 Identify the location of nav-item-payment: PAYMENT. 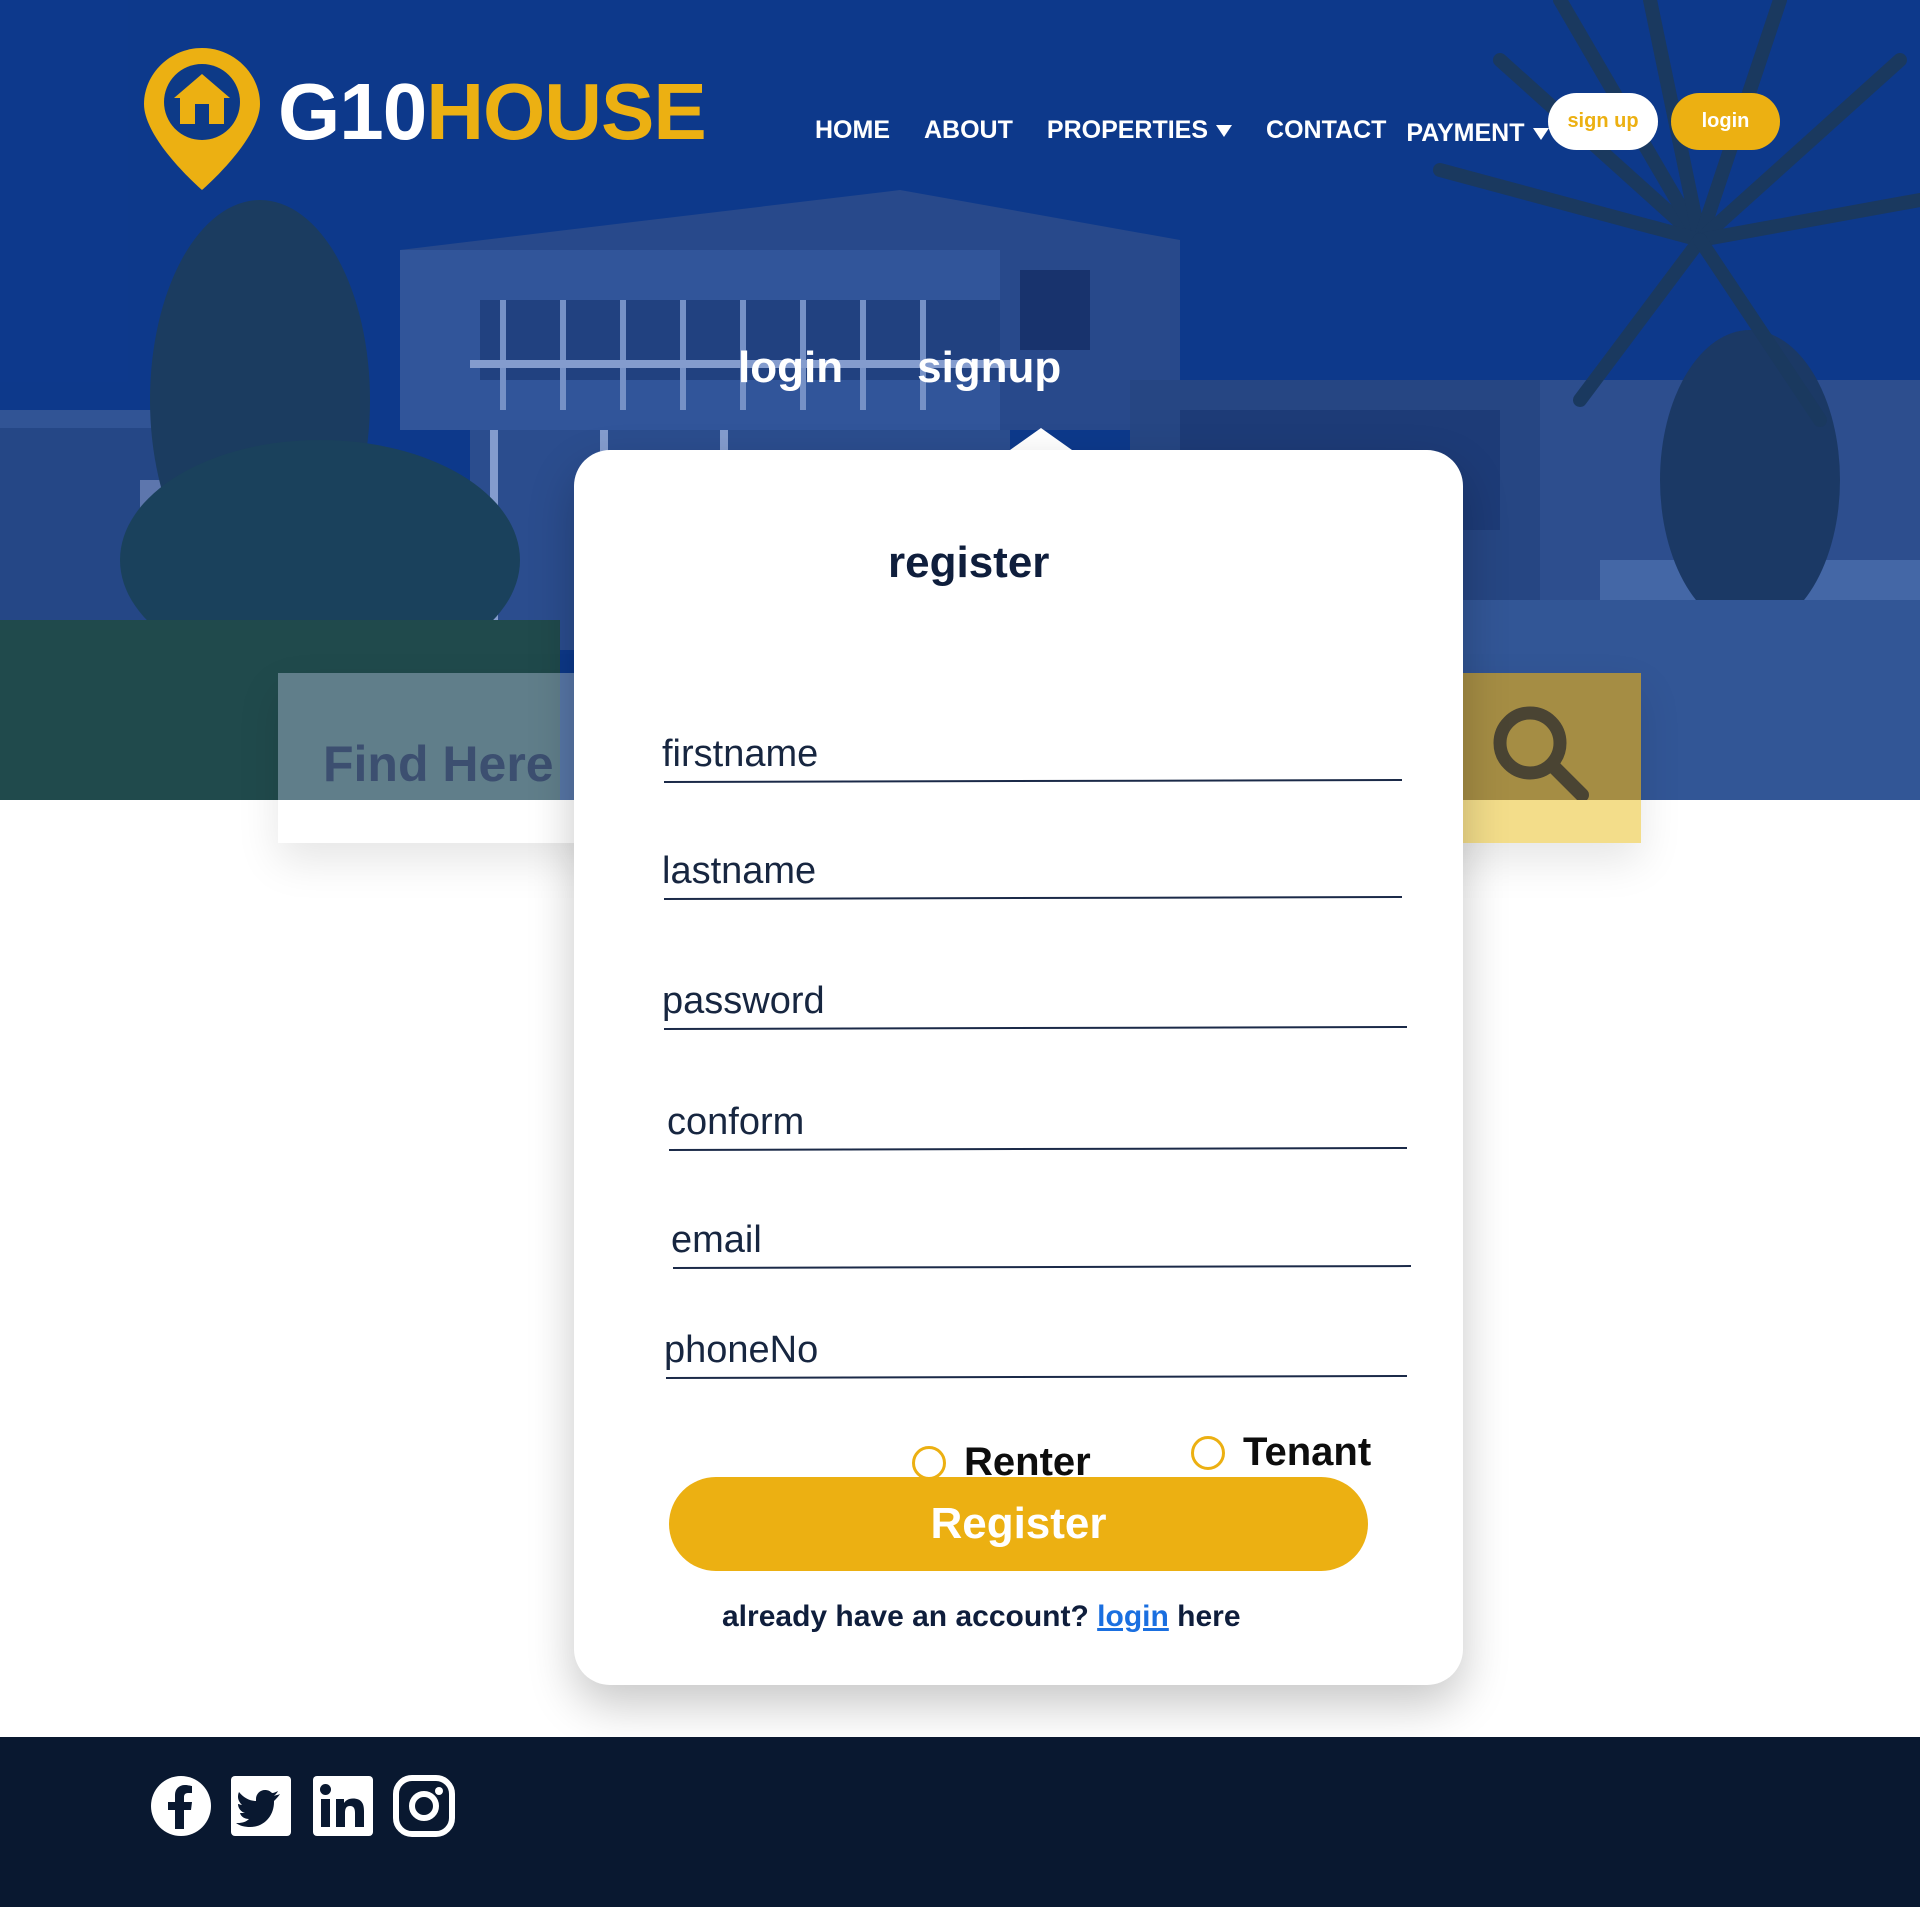
(1477, 133).